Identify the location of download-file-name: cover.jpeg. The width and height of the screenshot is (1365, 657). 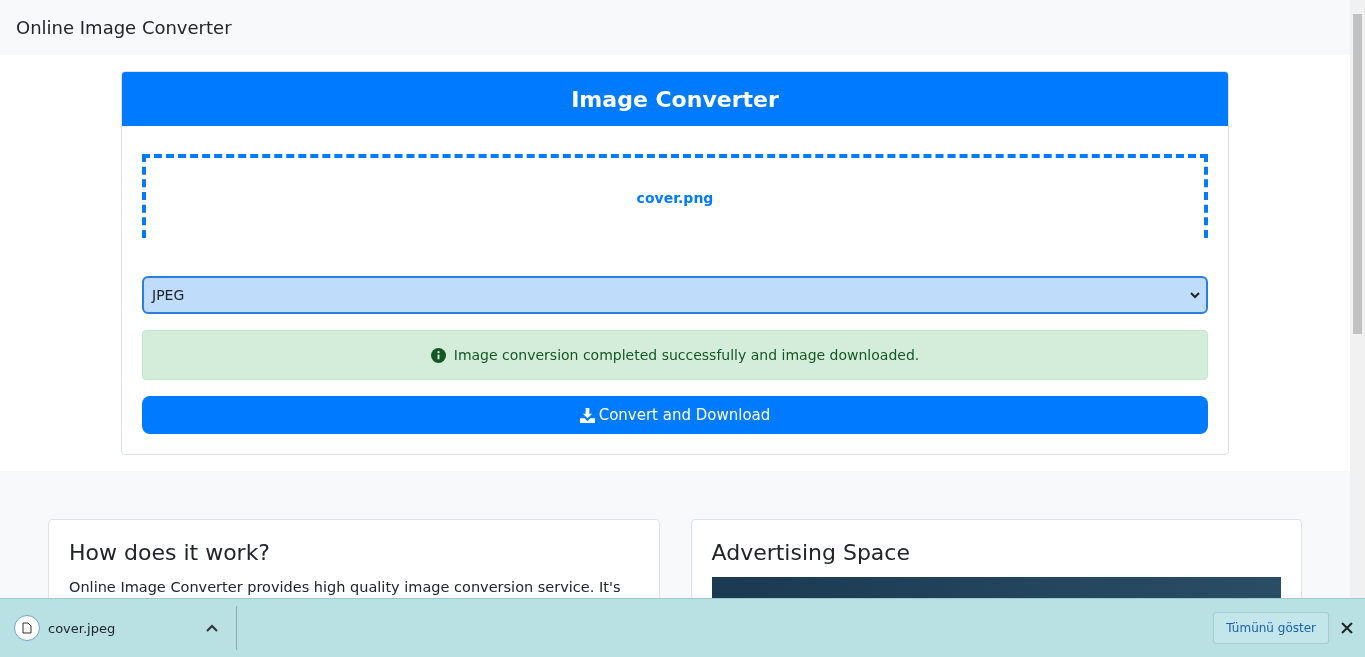
(117, 628).